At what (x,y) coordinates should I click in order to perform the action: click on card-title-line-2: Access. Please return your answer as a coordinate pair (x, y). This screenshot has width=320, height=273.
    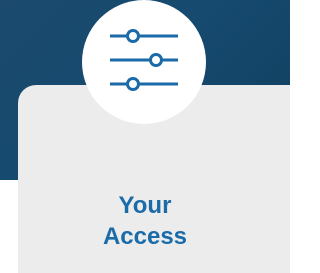
    Looking at the image, I should click on (145, 236).